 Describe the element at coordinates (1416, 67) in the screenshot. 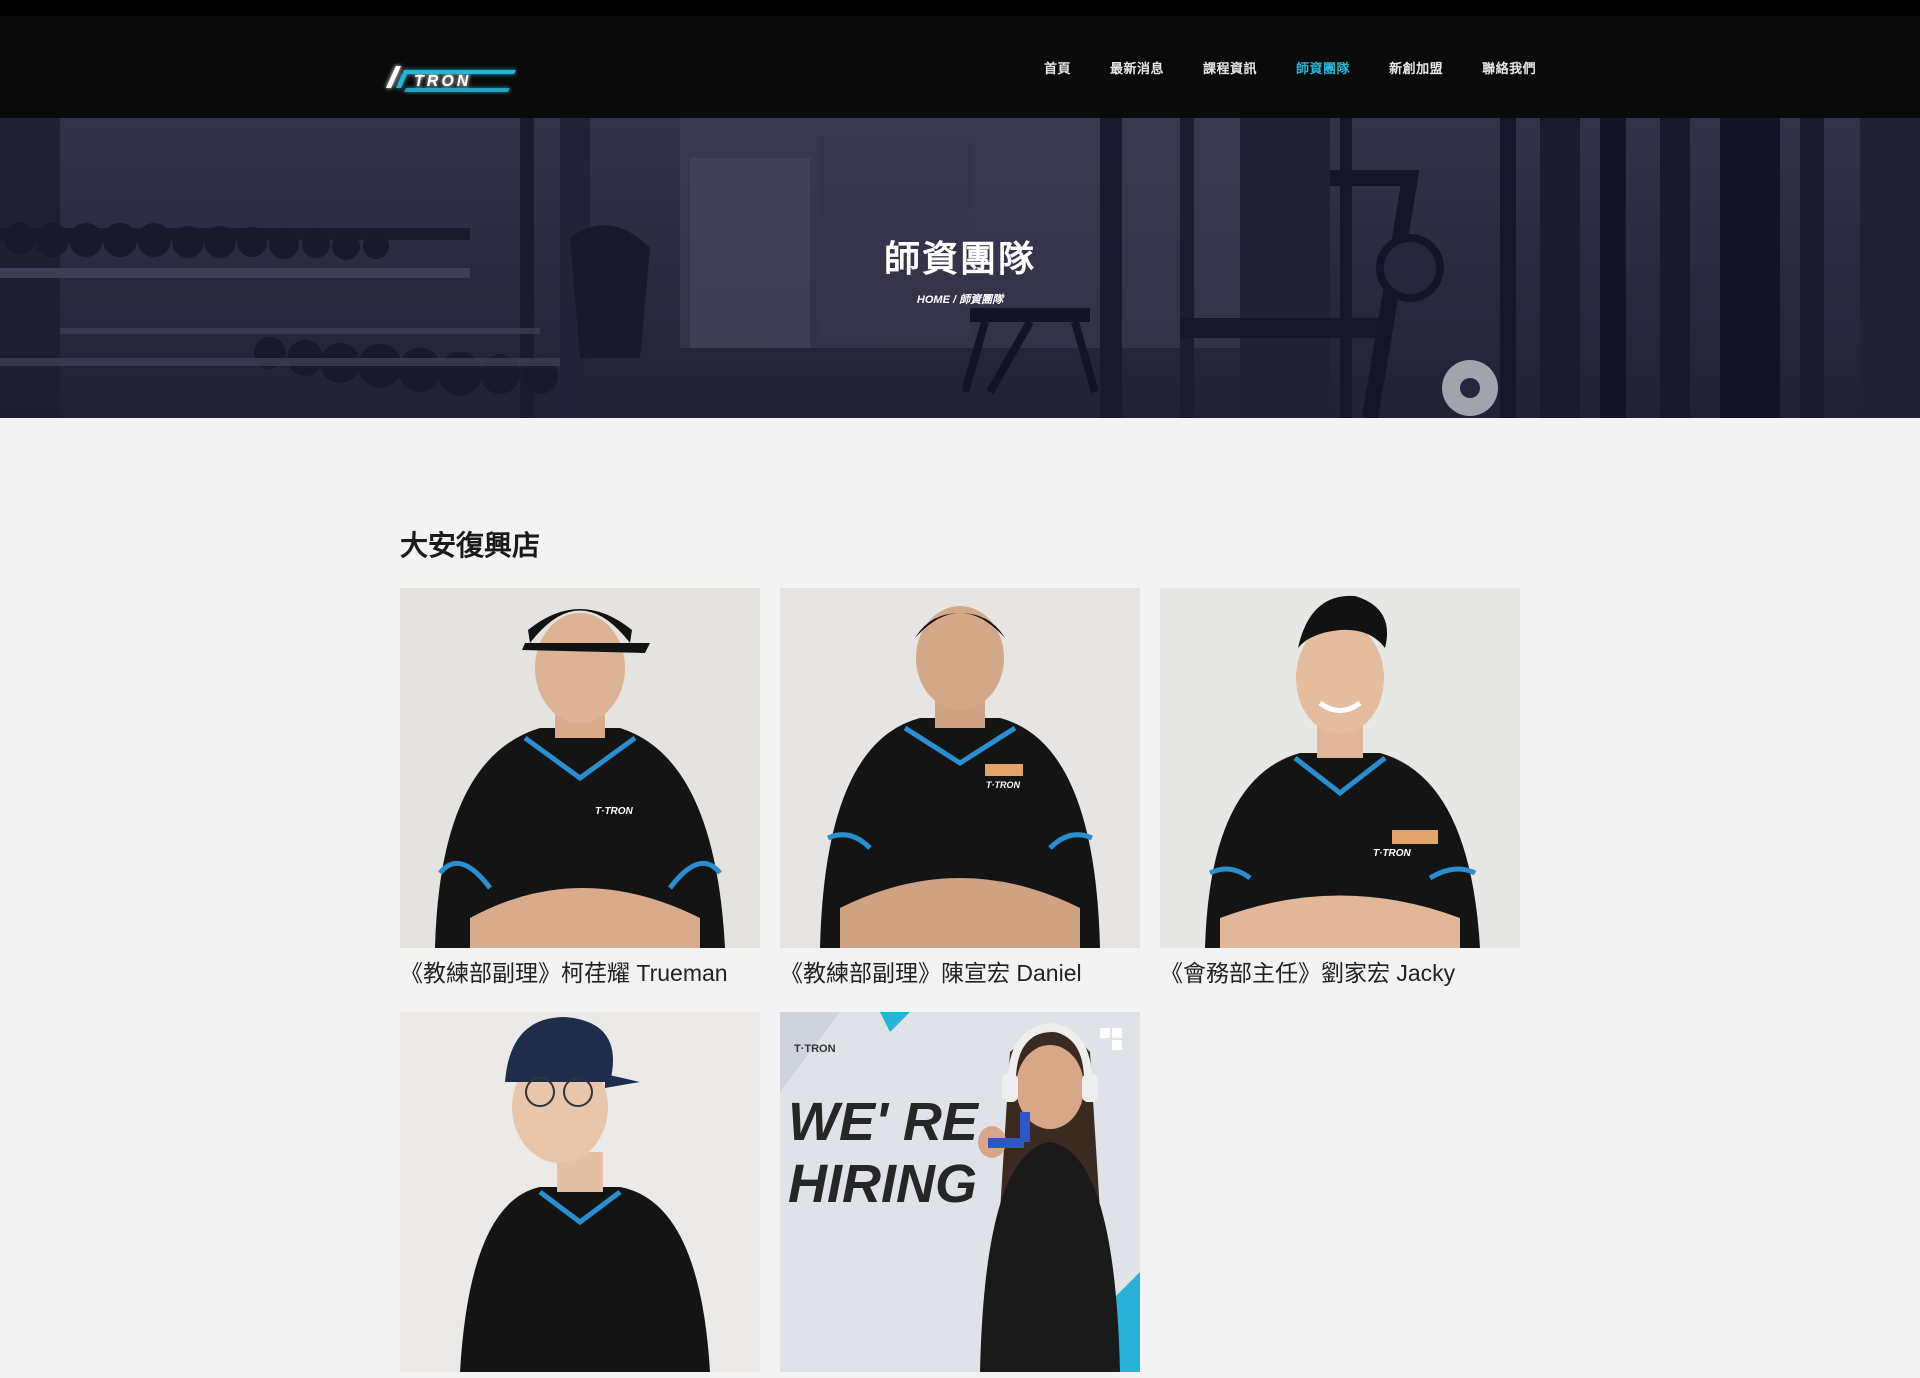

I see `nav-franchise: 新創加盟` at that location.